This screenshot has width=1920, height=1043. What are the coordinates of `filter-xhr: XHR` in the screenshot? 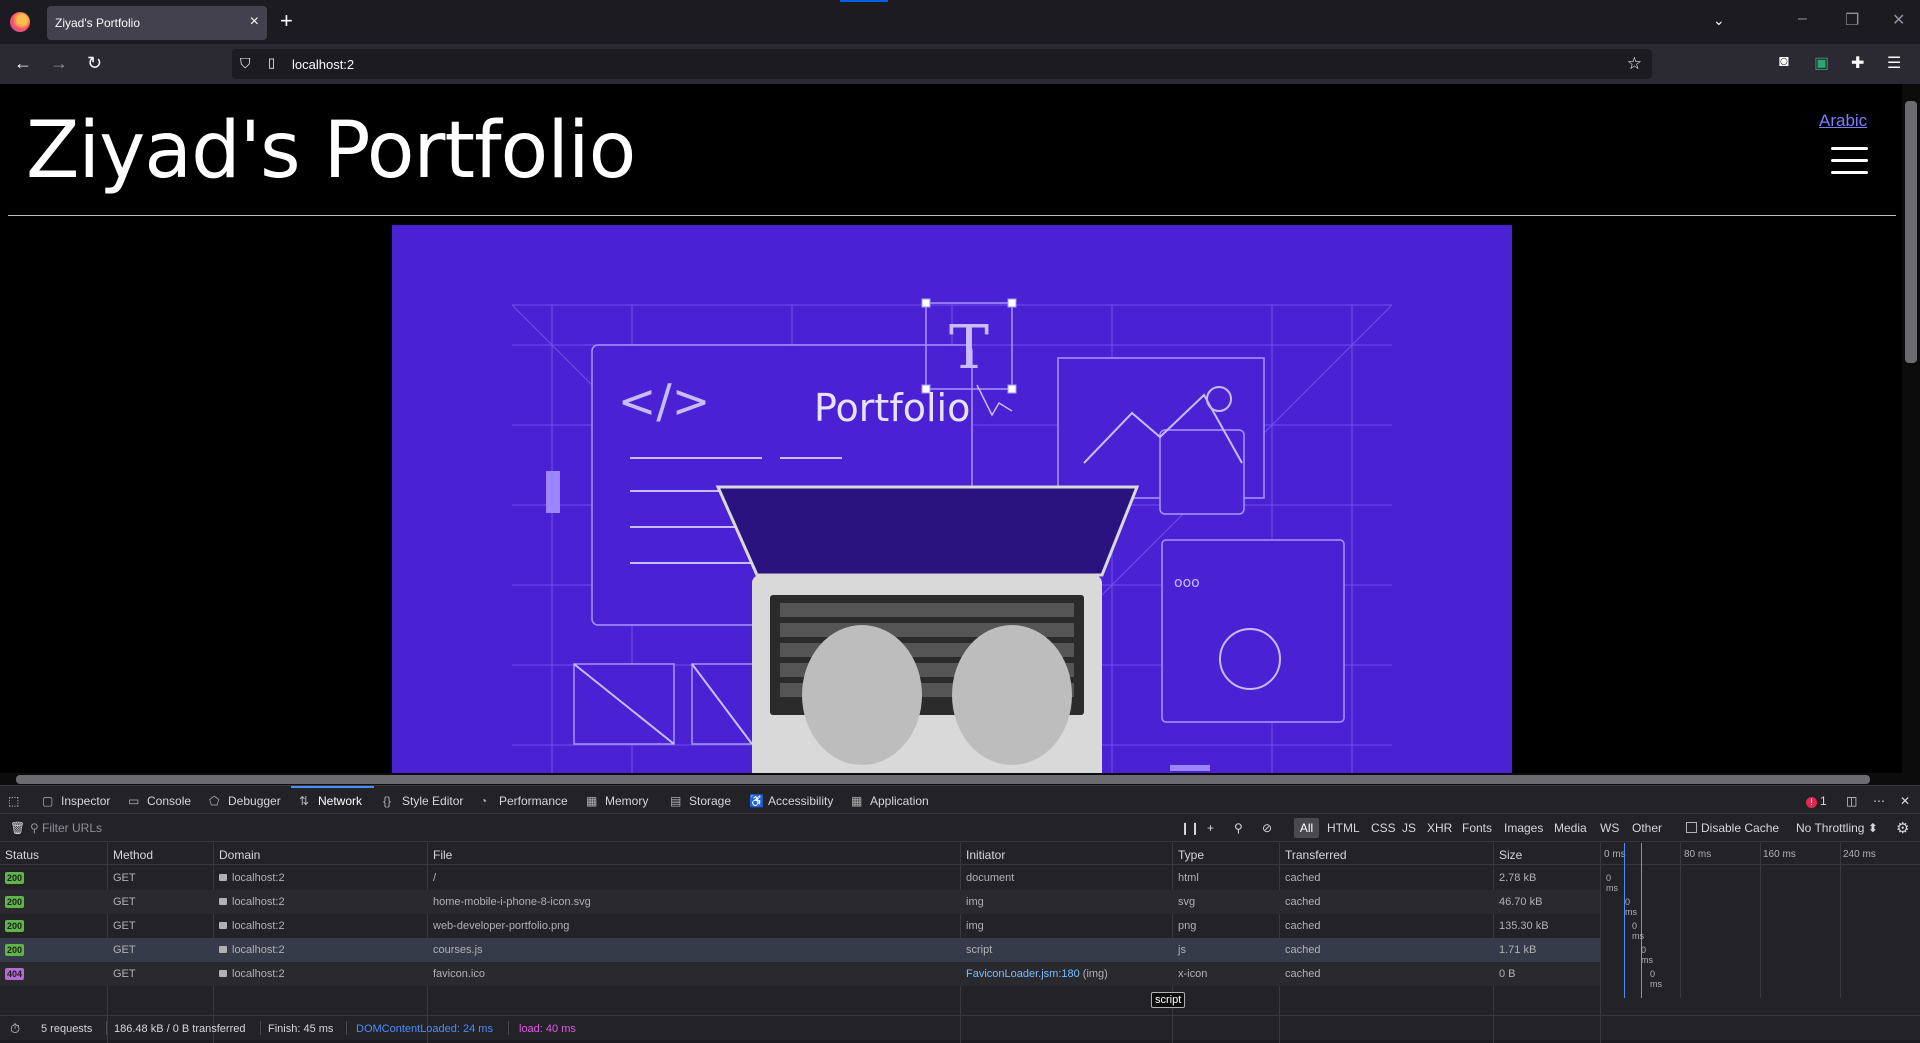 It's located at (1439, 828).